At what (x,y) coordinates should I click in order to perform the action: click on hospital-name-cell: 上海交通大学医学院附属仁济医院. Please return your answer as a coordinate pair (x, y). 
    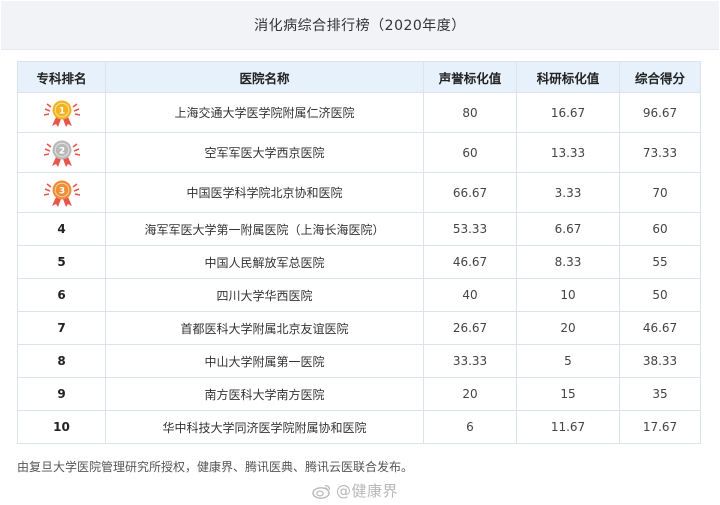
    Looking at the image, I should click on (264, 112).